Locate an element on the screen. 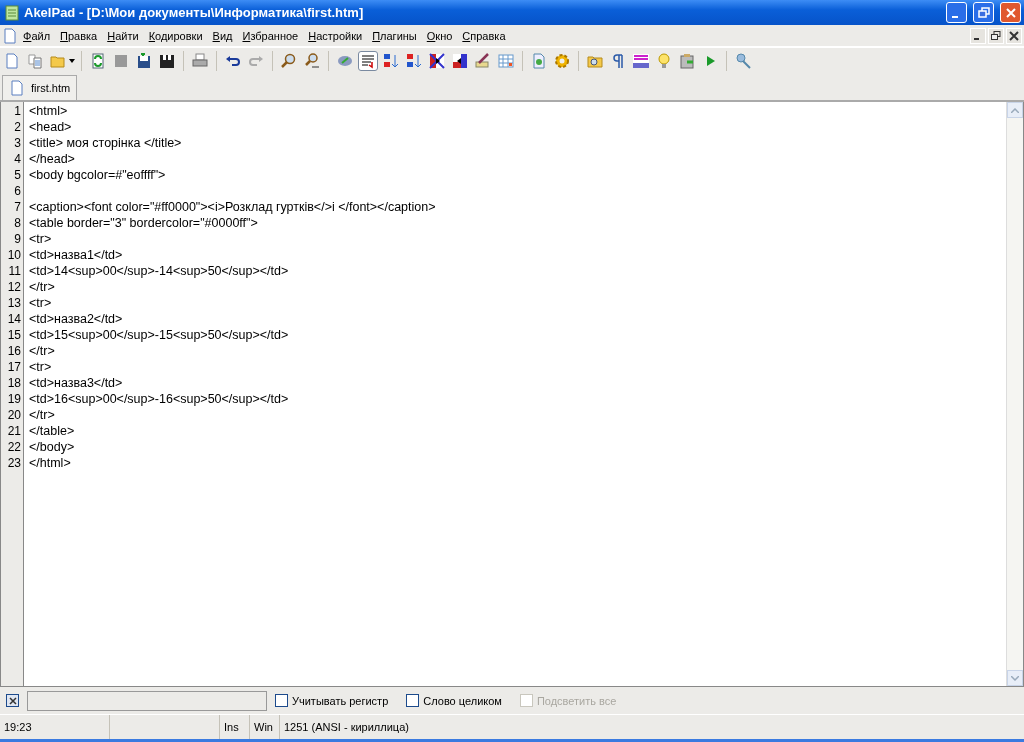  code-line: <td>назва1</td> is located at coordinates (76, 255).